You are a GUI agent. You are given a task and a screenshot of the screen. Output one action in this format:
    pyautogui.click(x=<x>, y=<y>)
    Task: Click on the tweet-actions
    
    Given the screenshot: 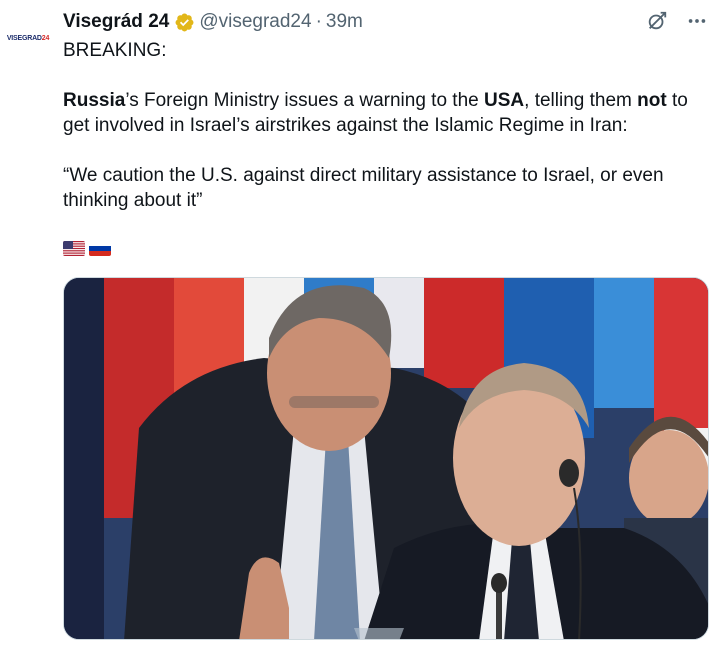 What is the action you would take?
    pyautogui.click(x=677, y=21)
    